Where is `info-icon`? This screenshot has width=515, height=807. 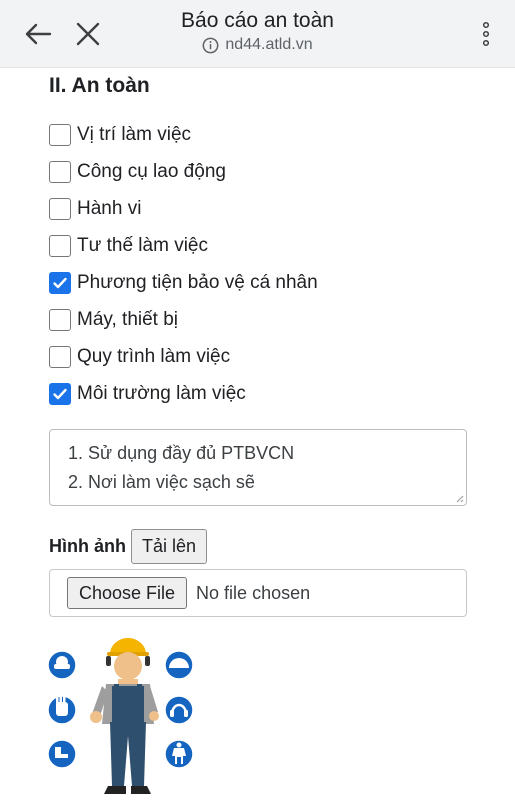
info-icon is located at coordinates (210, 45).